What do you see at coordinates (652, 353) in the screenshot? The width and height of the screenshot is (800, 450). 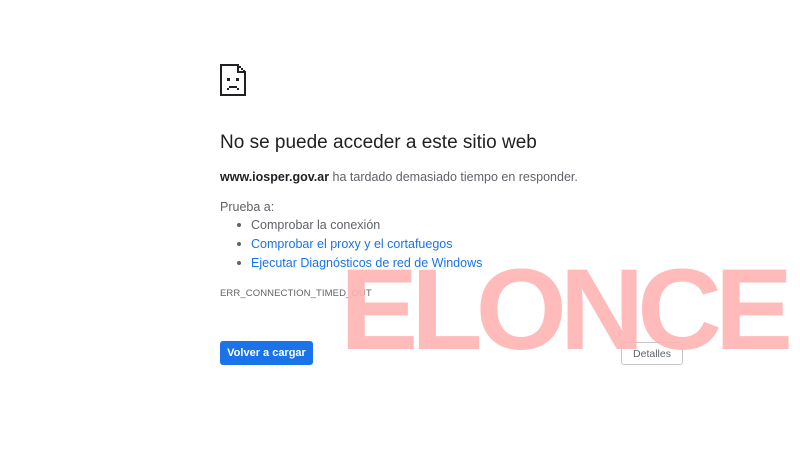 I see `details-button: Detalles` at bounding box center [652, 353].